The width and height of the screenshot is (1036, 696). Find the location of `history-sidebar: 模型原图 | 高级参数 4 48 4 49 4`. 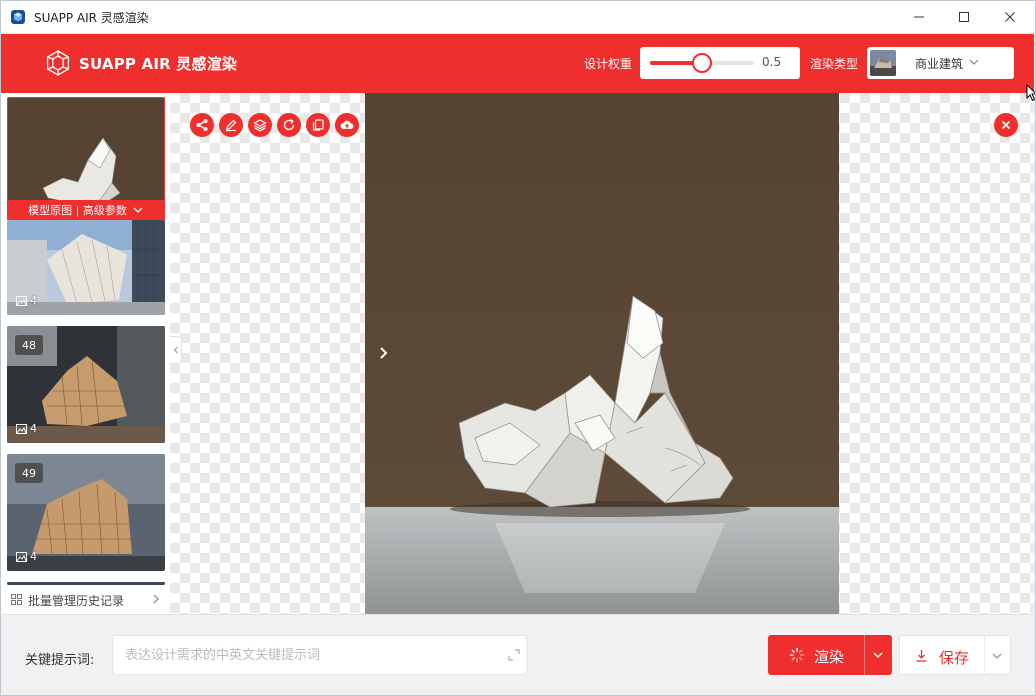

history-sidebar: 模型原图 | 高级参数 4 48 4 49 4 is located at coordinates (85, 353).